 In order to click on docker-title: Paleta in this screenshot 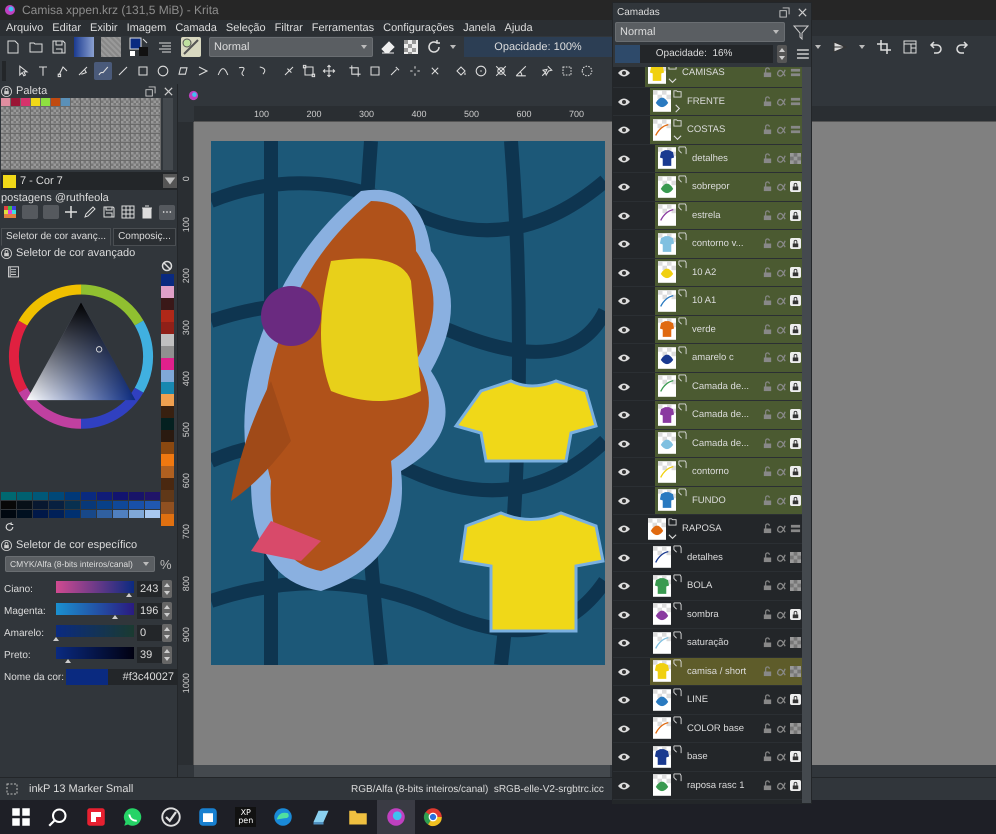, I will do `click(32, 91)`.